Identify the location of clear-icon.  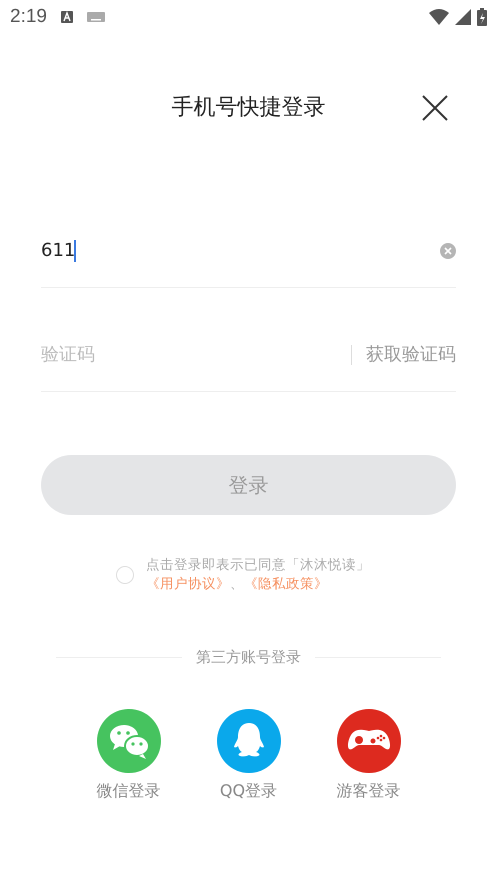
(448, 250).